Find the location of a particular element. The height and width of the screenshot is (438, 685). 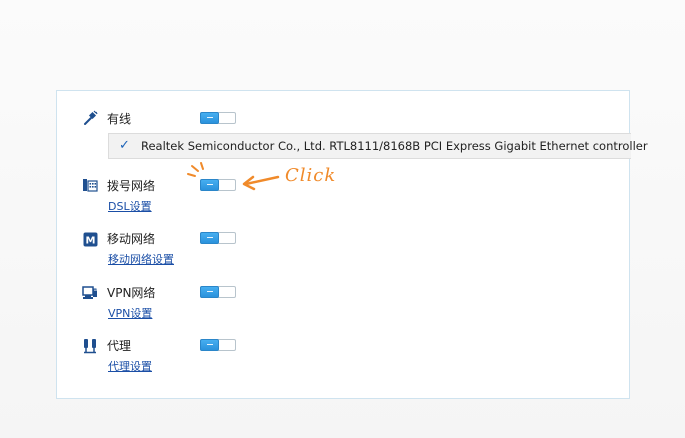

click-annotation: Click is located at coordinates (262, 178).